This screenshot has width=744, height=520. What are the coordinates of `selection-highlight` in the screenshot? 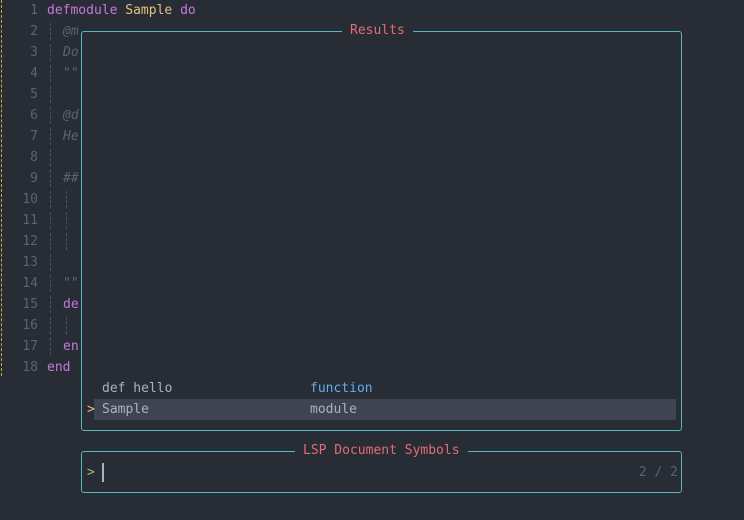 It's located at (385, 409).